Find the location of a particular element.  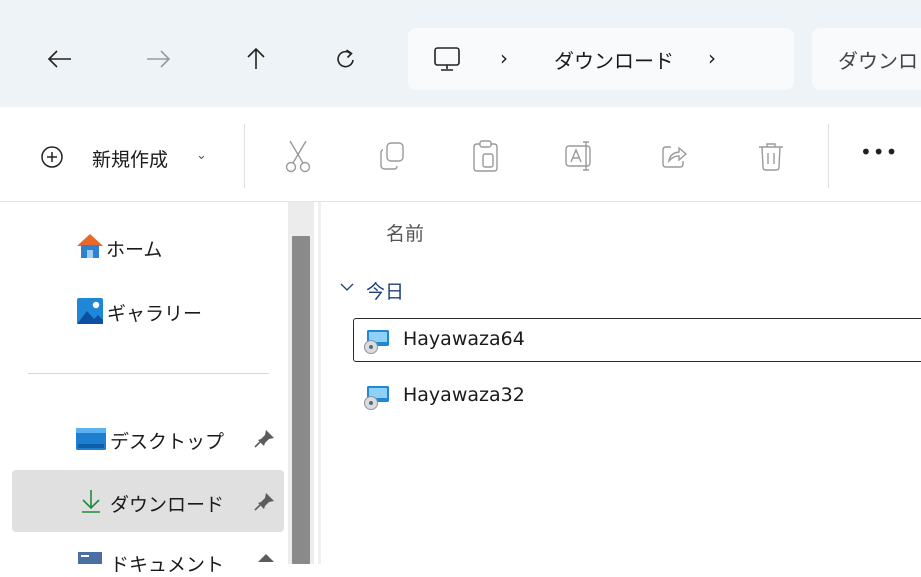

sidebar-item-documents is located at coordinates (90, 558).